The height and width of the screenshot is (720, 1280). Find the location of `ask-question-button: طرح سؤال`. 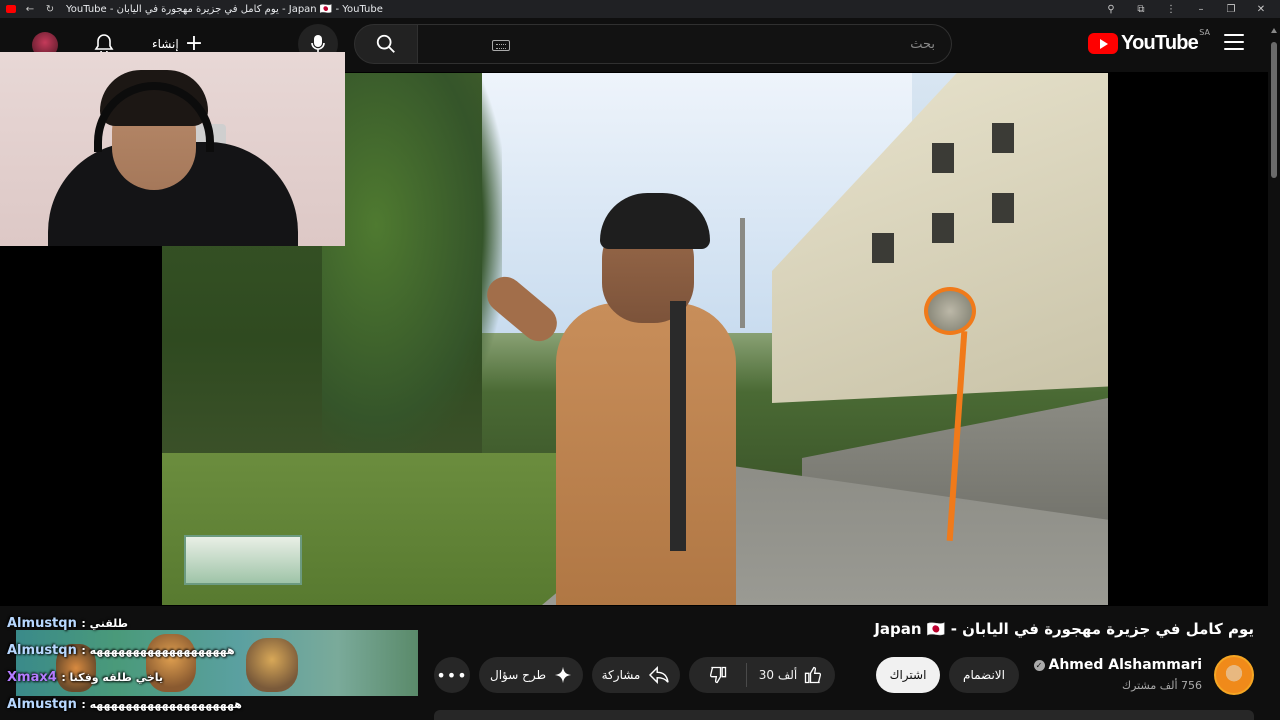

ask-question-button: طرح سؤال is located at coordinates (531, 675).